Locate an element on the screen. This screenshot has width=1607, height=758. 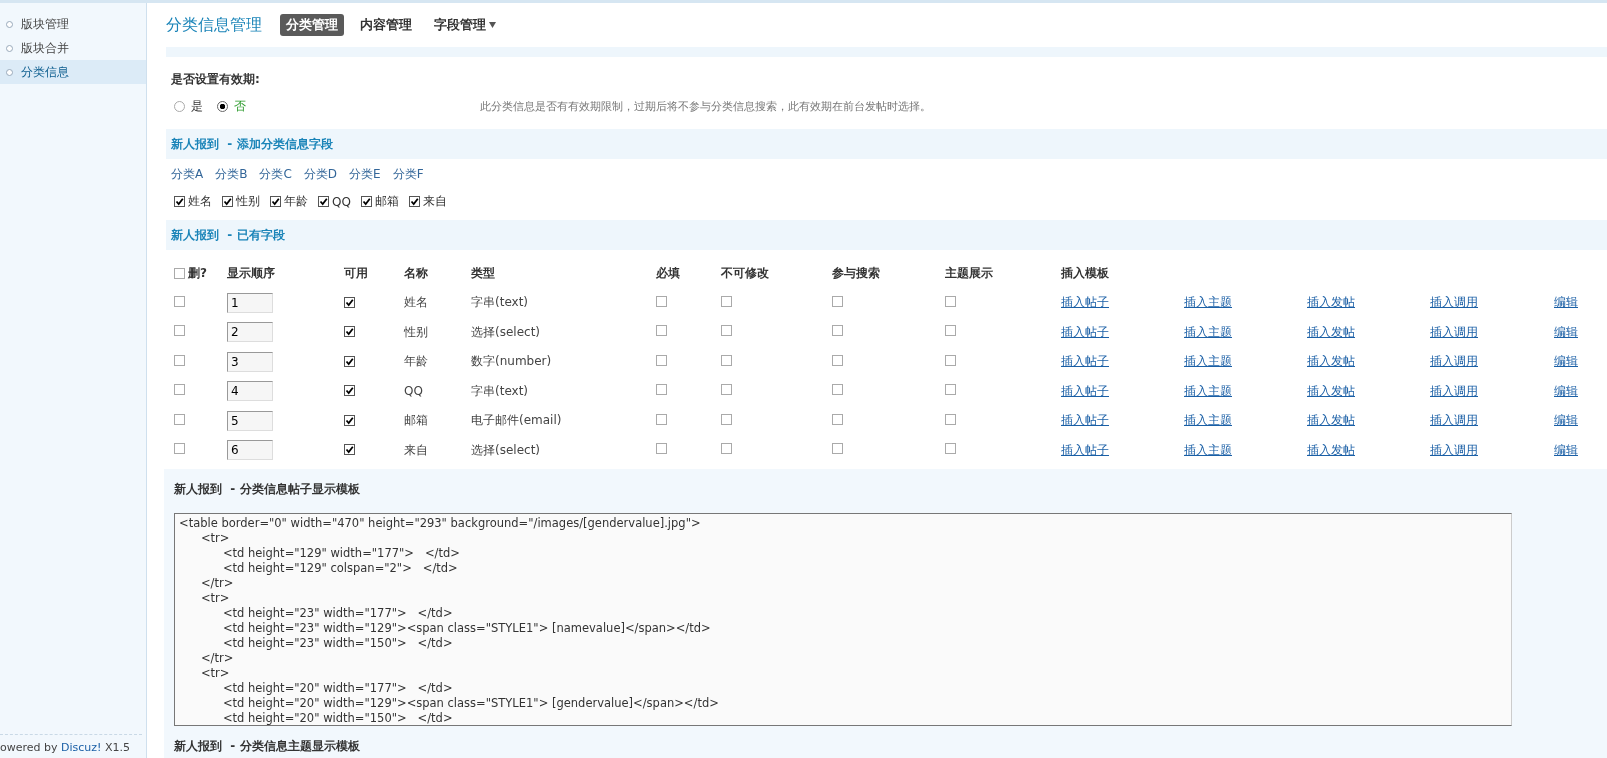
order-input: 4 is located at coordinates (250, 391).